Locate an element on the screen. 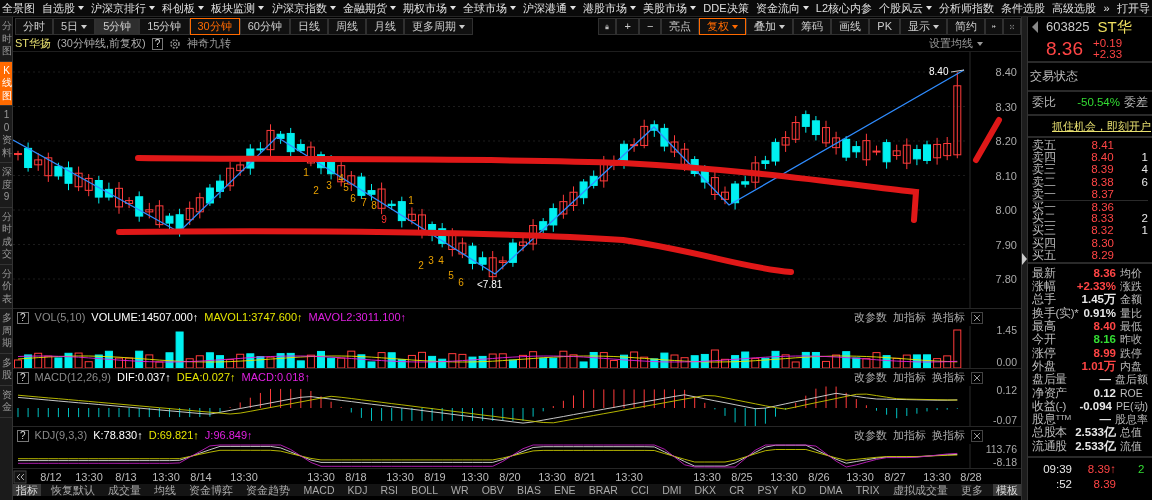 The image size is (1152, 500). indicator-tab: 恢复默认 is located at coordinates (73, 490).